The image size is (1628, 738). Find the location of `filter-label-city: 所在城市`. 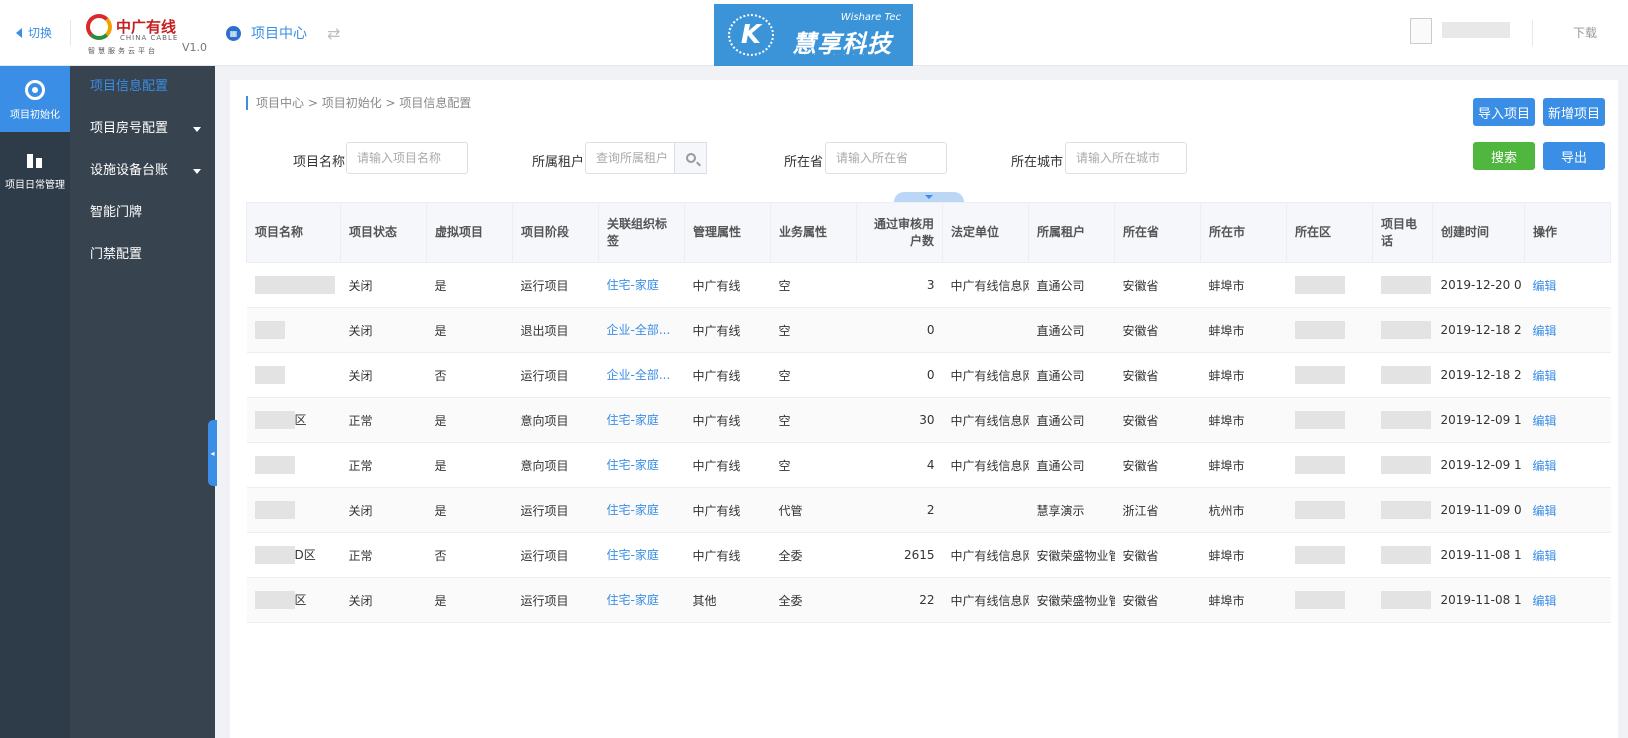

filter-label-city: 所在城市 is located at coordinates (1037, 162).